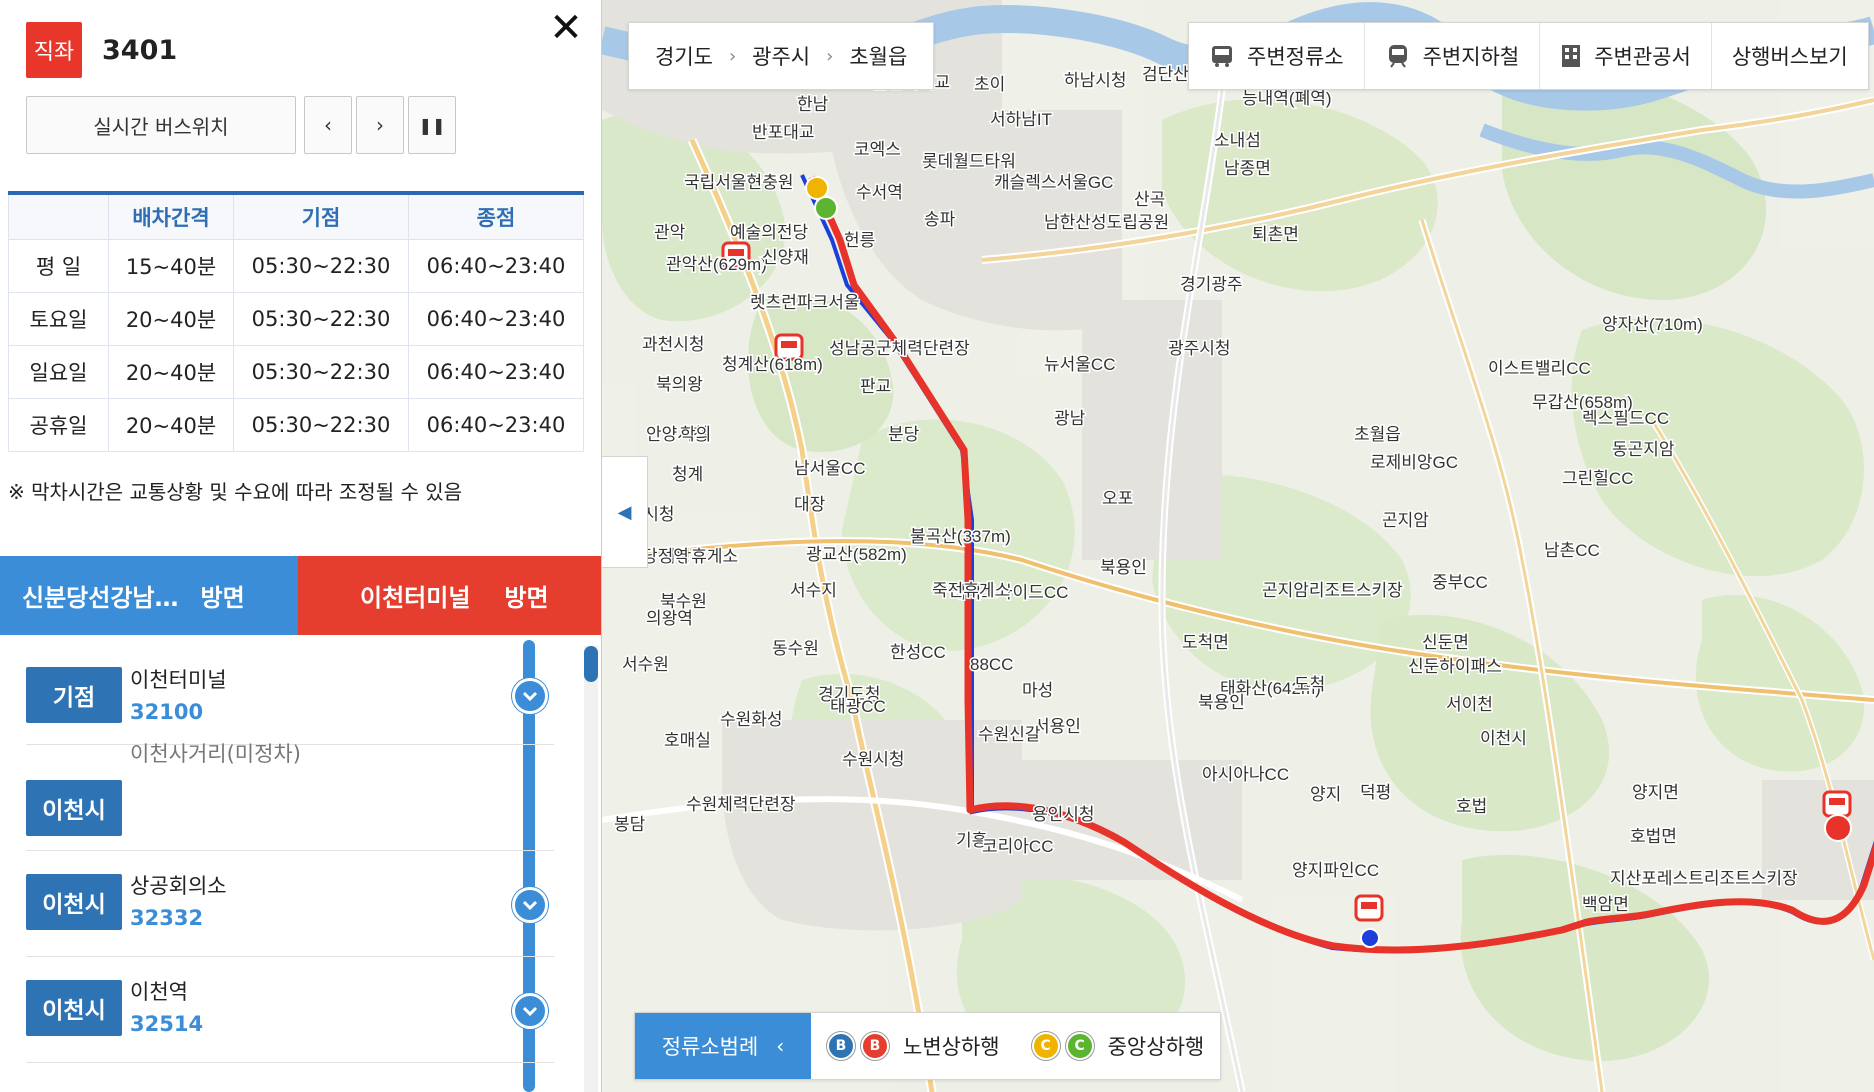 The image size is (1874, 1092). Describe the element at coordinates (566, 28) in the screenshot. I see `close-icon: ✕` at that location.